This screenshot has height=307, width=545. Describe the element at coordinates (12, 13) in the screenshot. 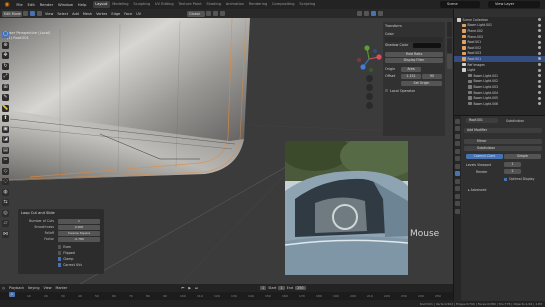

I see `mode-selector: Edit Mode` at that location.